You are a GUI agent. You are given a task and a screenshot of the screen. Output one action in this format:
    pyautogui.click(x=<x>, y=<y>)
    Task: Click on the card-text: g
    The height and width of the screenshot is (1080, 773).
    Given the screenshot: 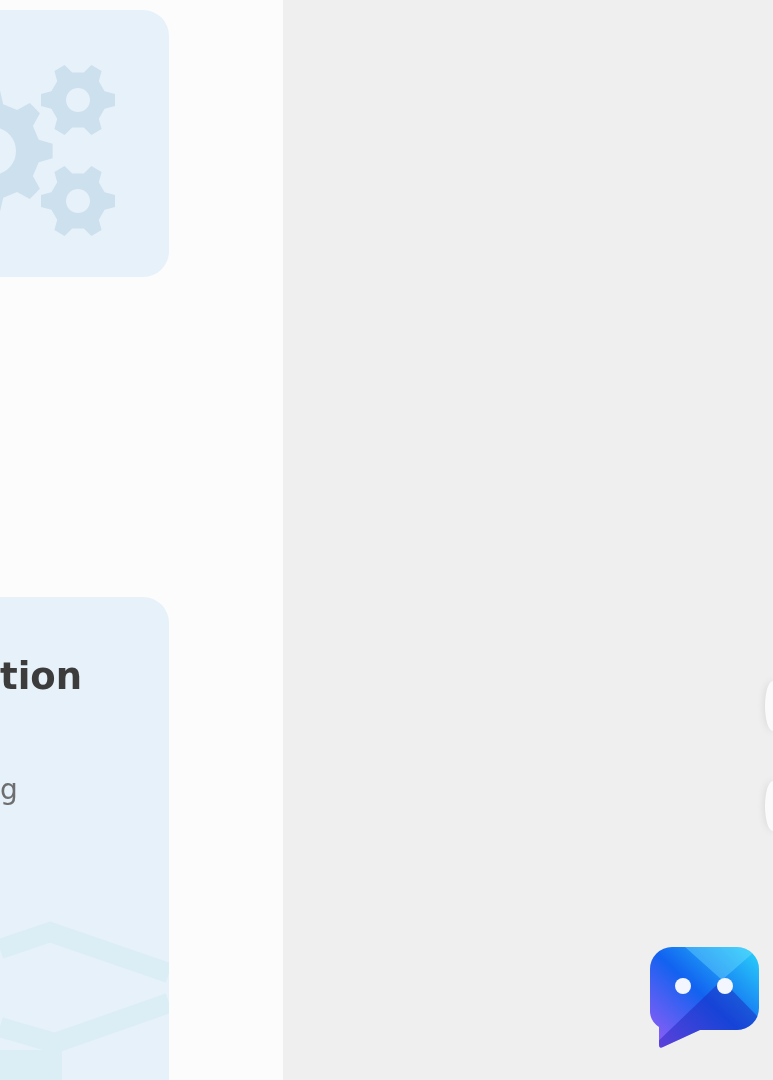 What is the action you would take?
    pyautogui.click(x=9, y=790)
    